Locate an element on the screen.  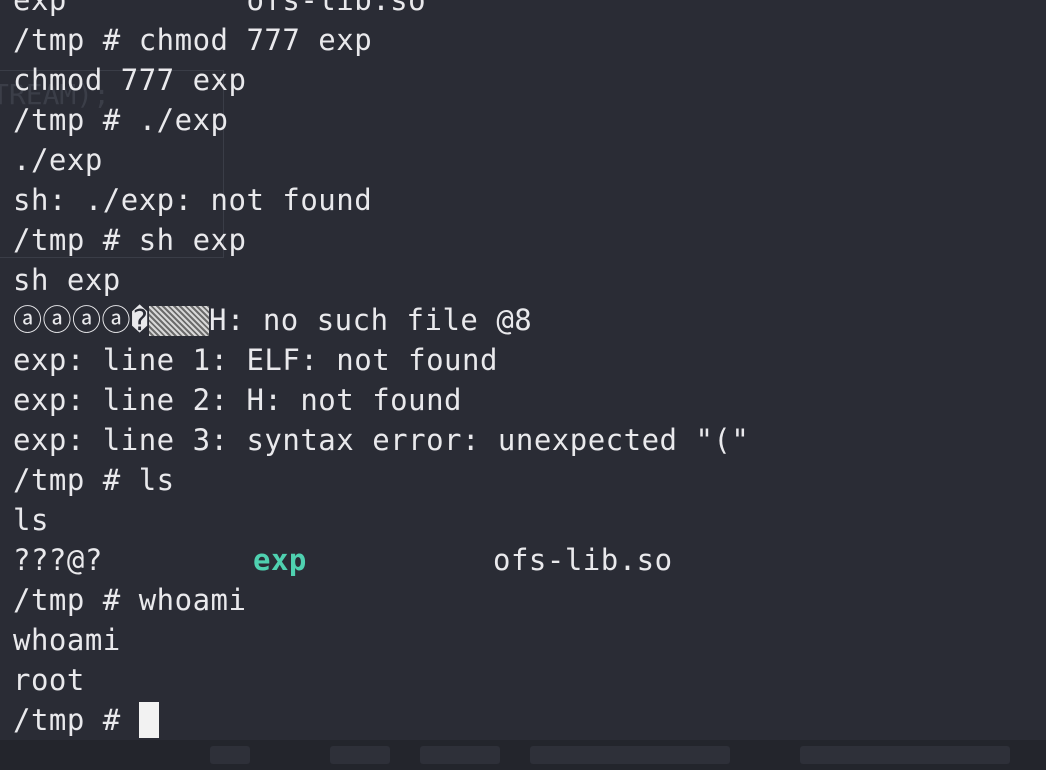
error-line: sh: ./exp: not found is located at coordinates (193, 200).